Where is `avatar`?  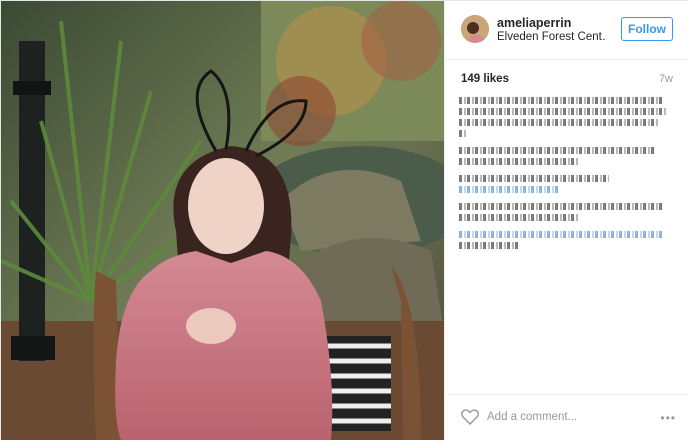
avatar is located at coordinates (475, 29).